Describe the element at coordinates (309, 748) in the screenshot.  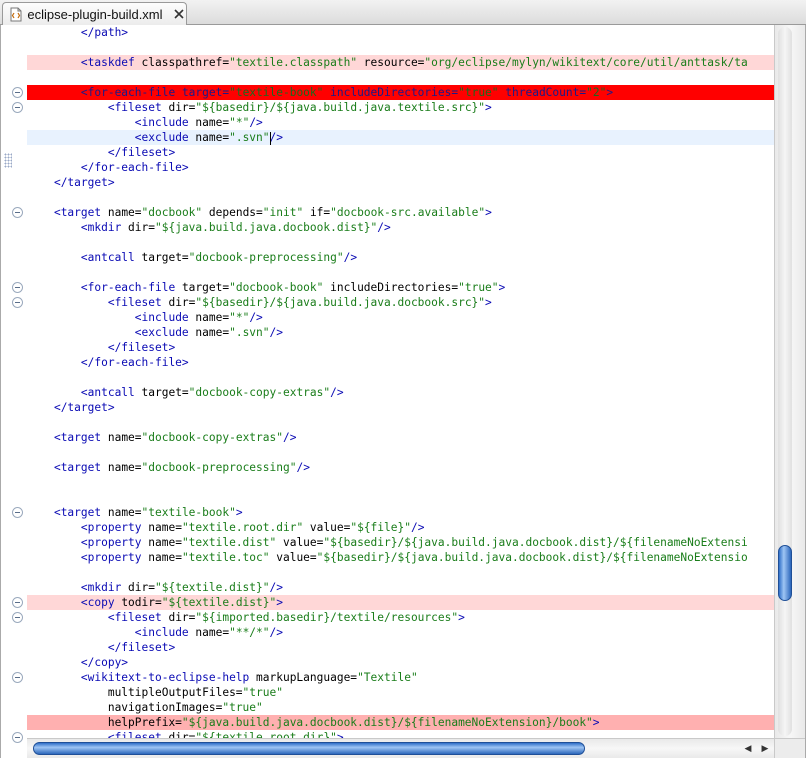
I see `horizontal-scroll-thumb` at that location.